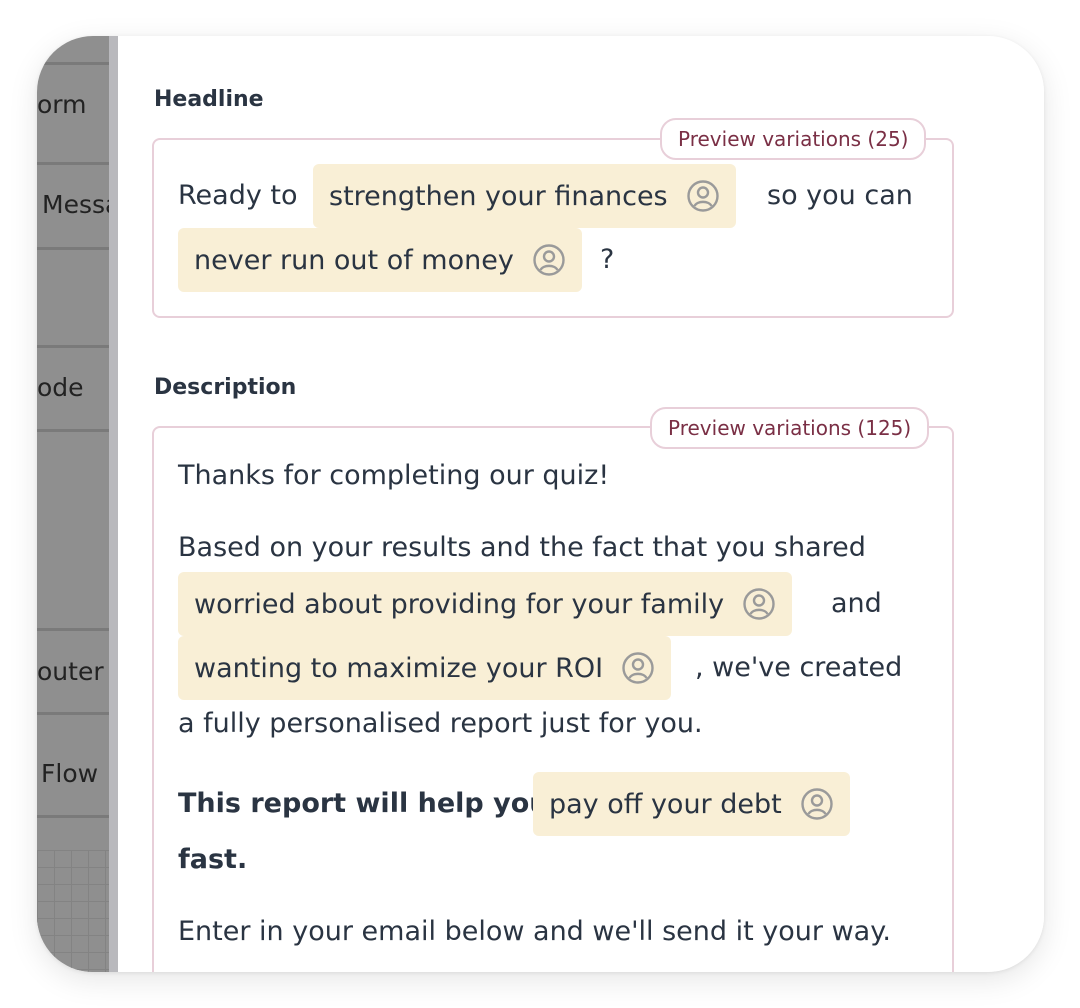 This screenshot has width=1080, height=1008. Describe the element at coordinates (209, 99) in the screenshot. I see `headline-label: Headline` at that location.